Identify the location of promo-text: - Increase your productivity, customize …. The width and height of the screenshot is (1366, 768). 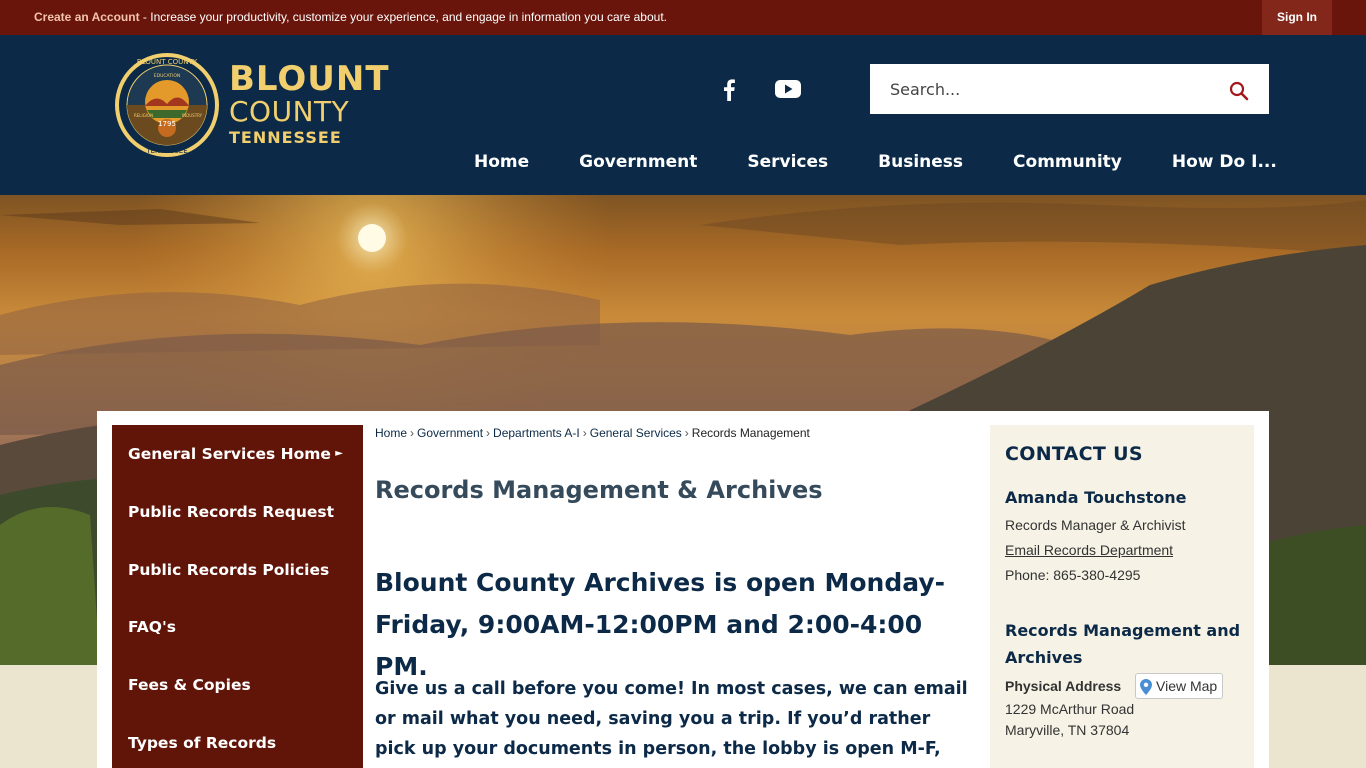
(403, 17).